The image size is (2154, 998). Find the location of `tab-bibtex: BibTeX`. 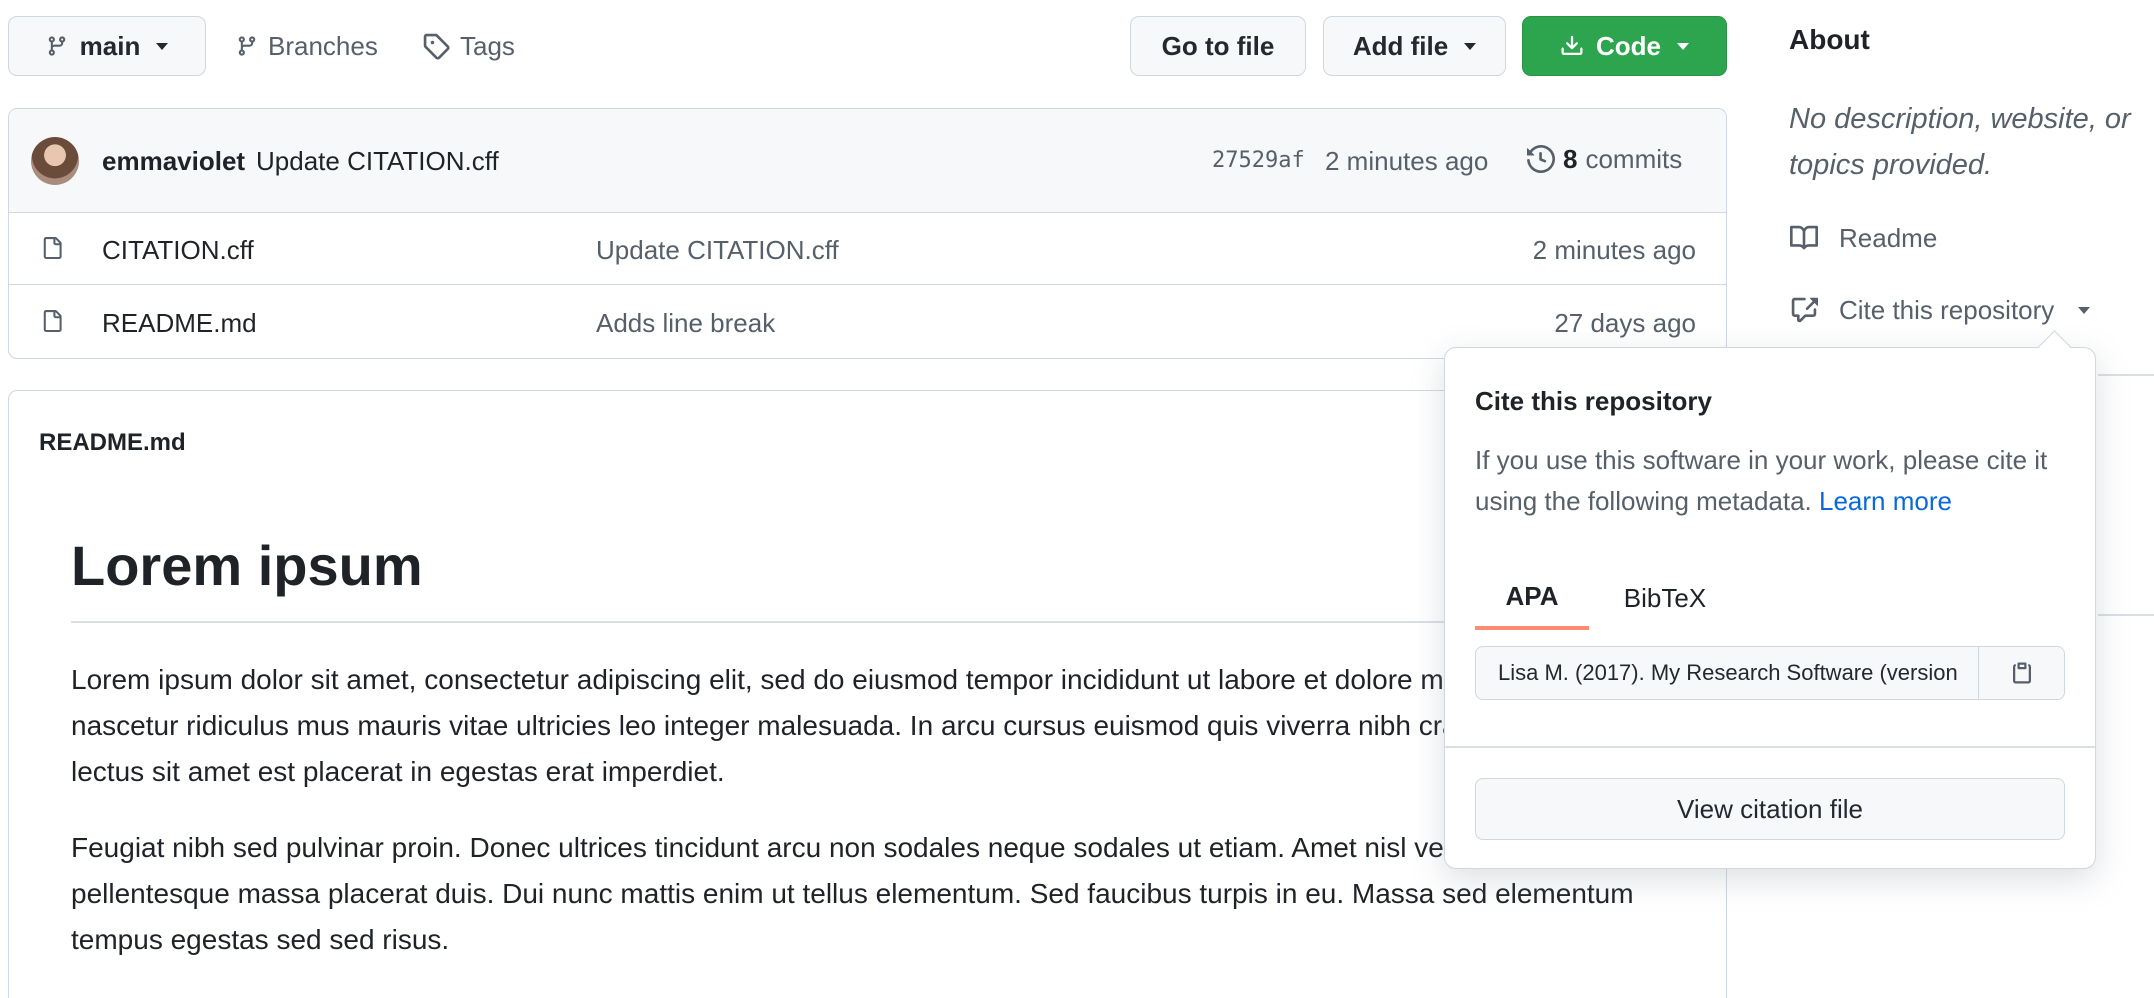

tab-bibtex: BibTeX is located at coordinates (1665, 598).